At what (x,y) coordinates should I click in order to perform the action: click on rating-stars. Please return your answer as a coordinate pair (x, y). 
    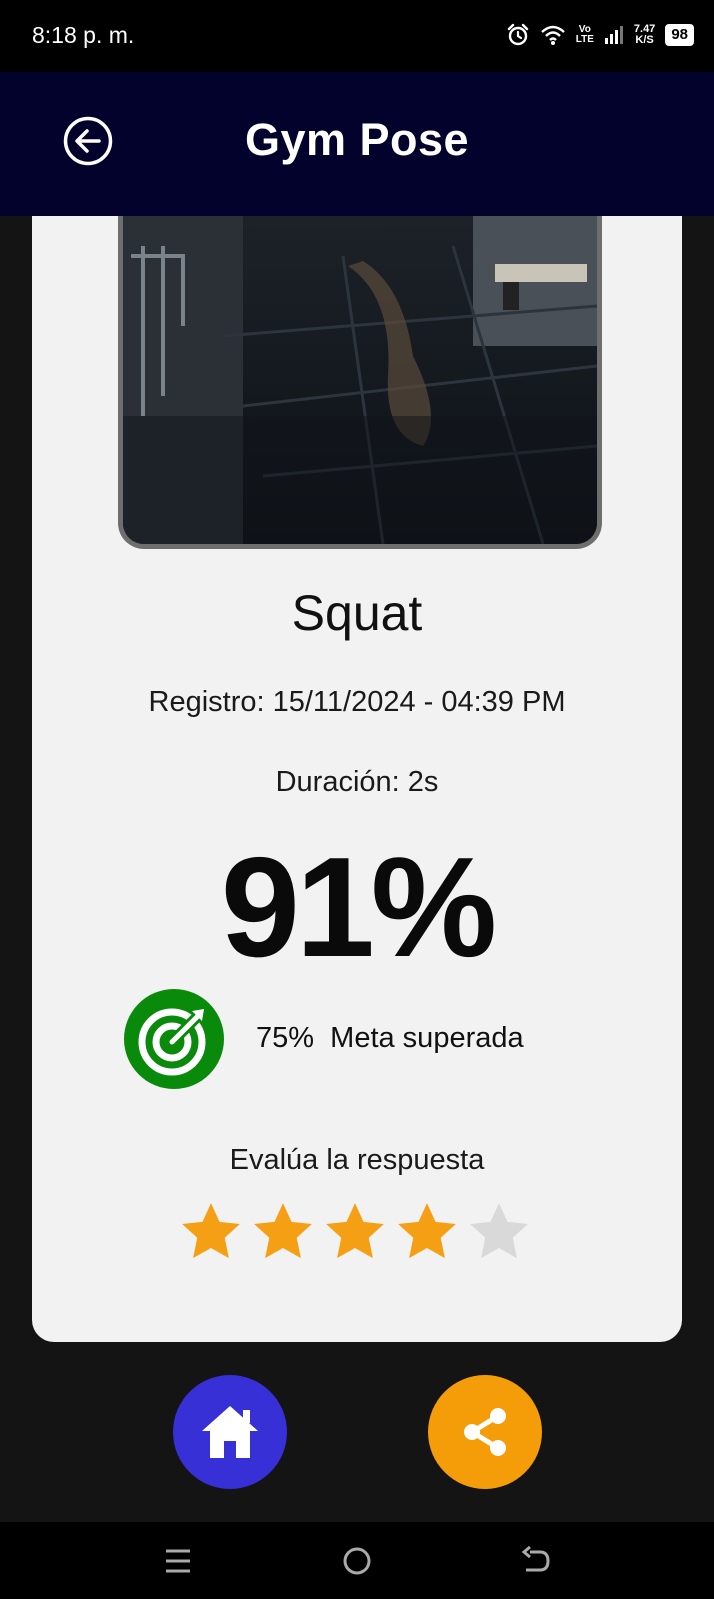
    Looking at the image, I should click on (355, 1232).